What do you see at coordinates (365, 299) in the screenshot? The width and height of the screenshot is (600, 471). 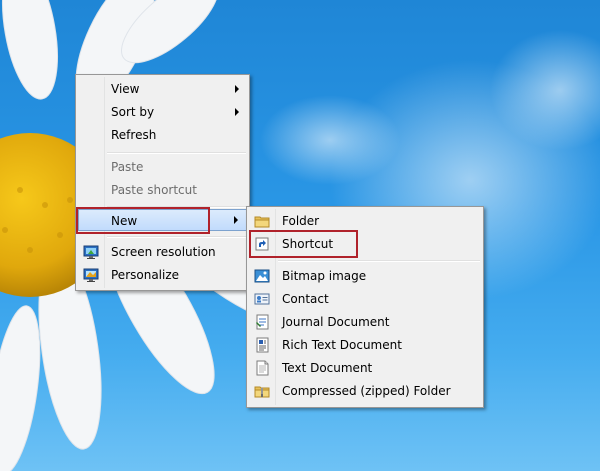 I see `submenu-item-contact: Contact` at bounding box center [365, 299].